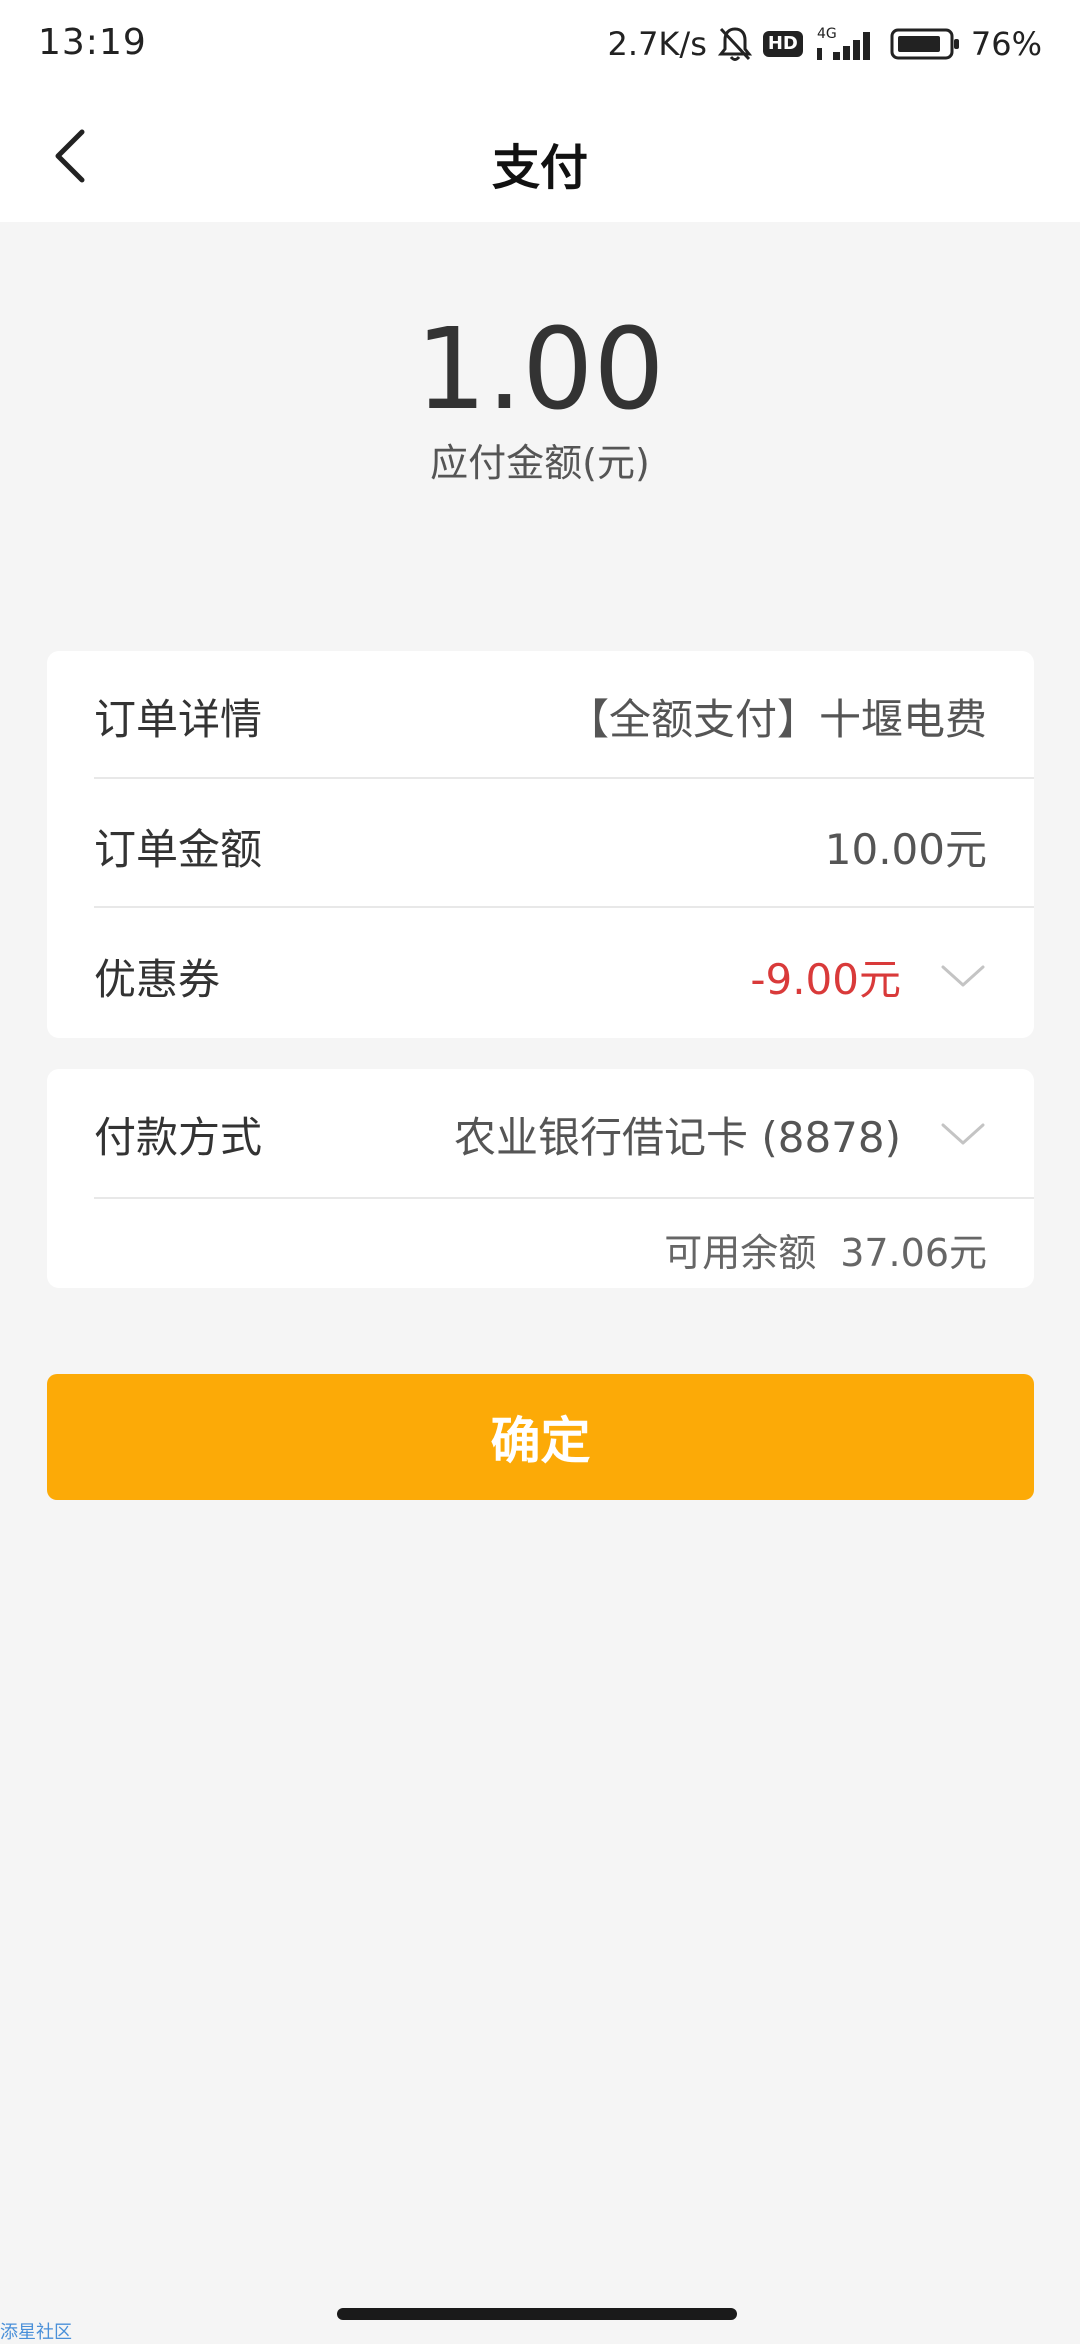 The width and height of the screenshot is (1080, 2344). Describe the element at coordinates (677, 1137) in the screenshot. I see `payment-method-value: 农业银行借记卡 (8878)` at that location.